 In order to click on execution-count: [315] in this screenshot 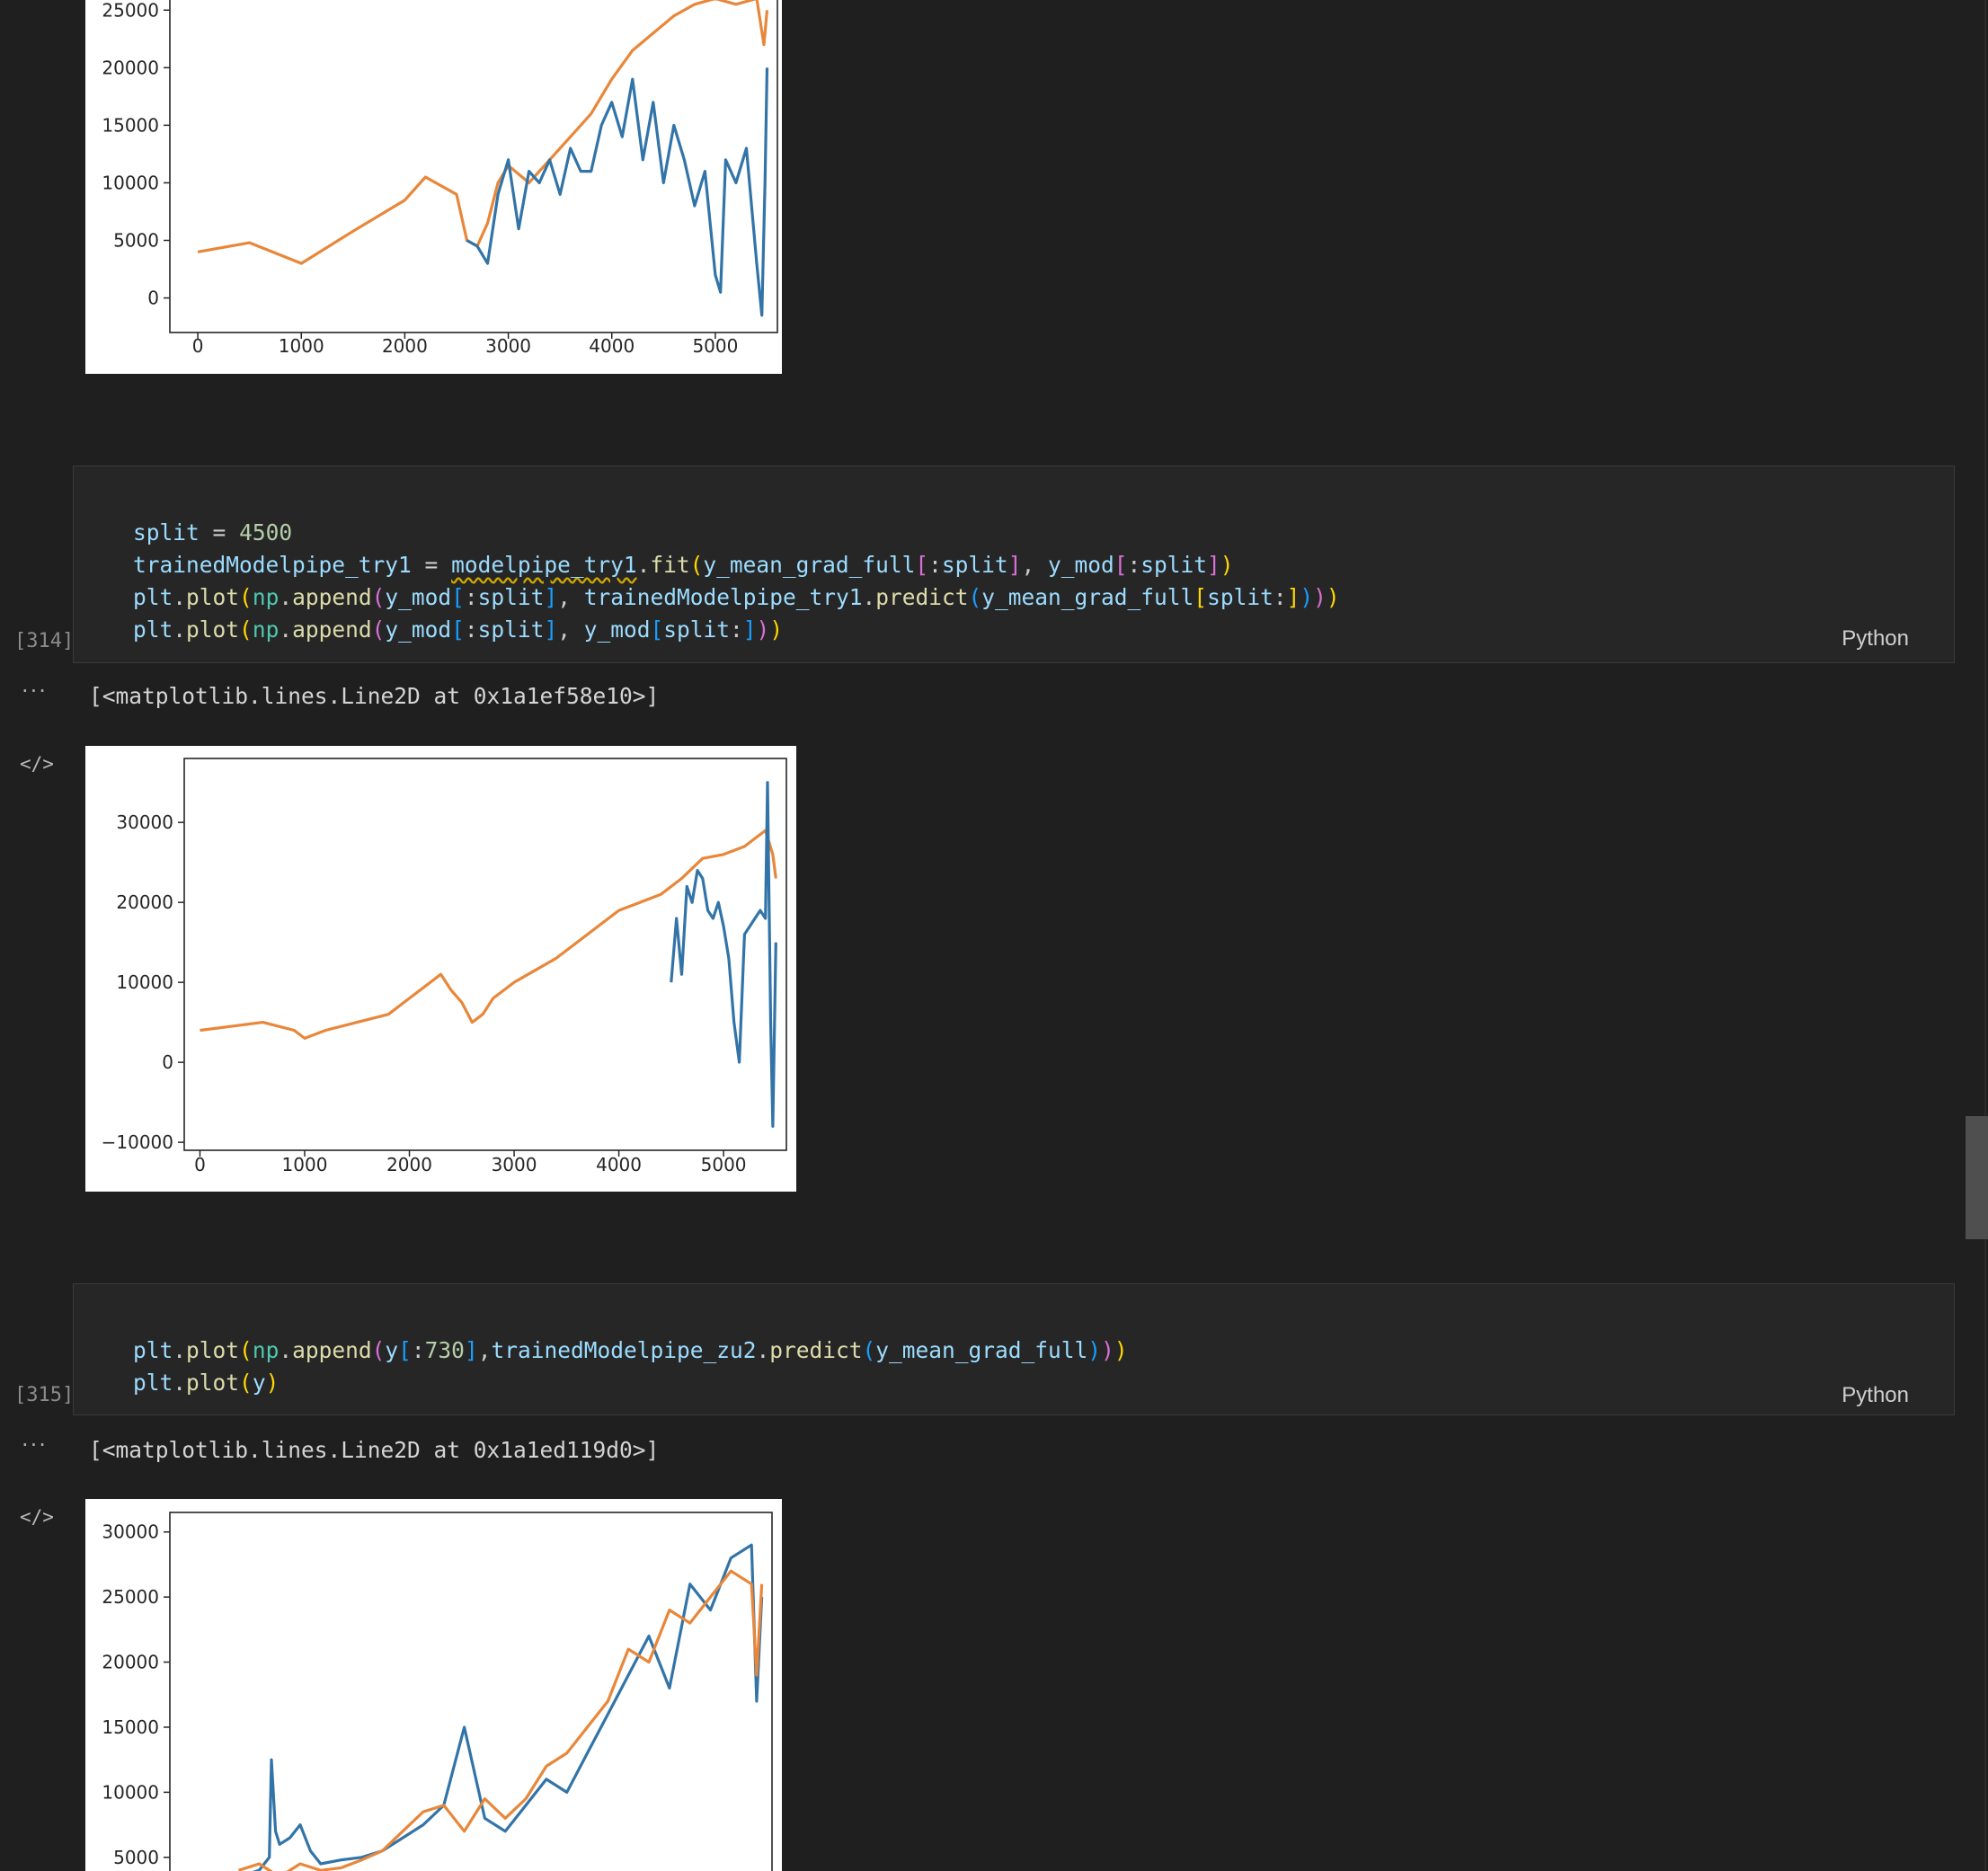, I will do `click(44, 1395)`.